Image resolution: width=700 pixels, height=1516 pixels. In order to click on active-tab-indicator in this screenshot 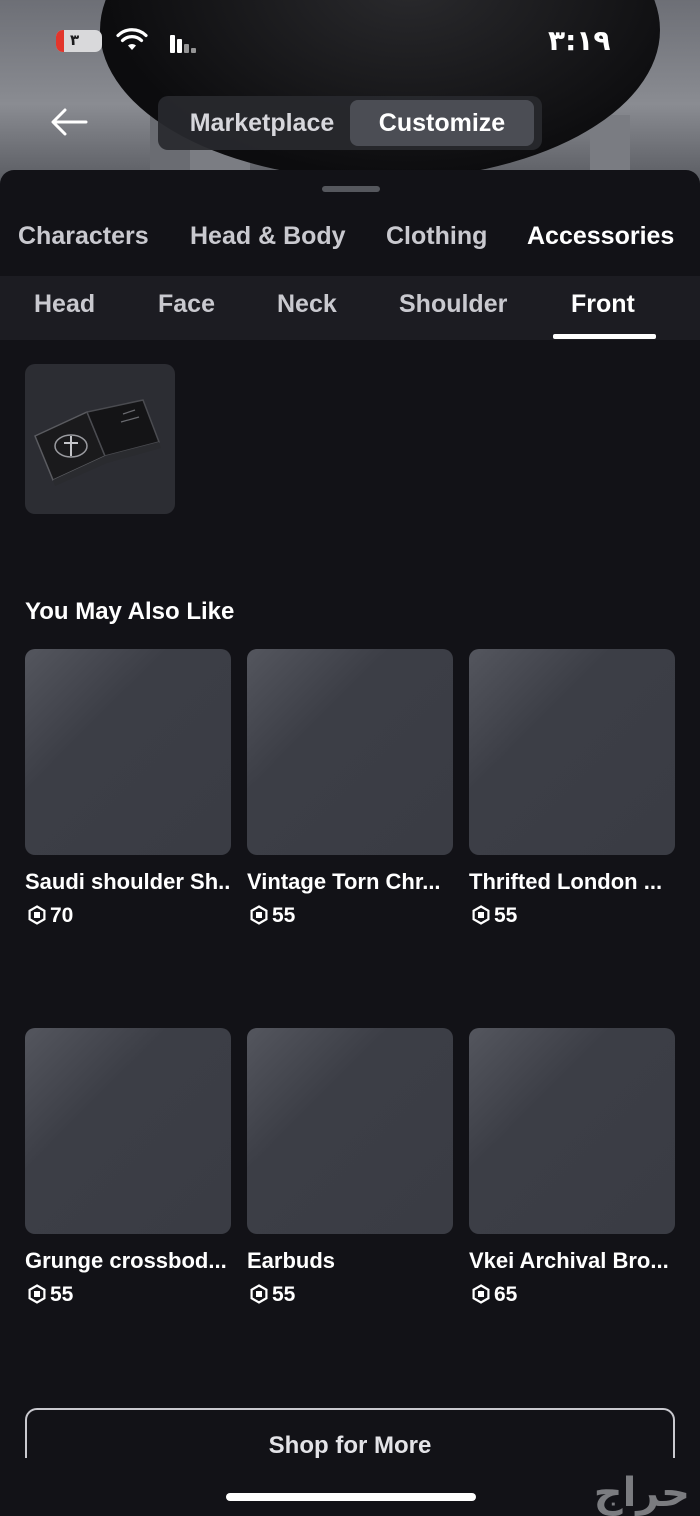, I will do `click(604, 336)`.